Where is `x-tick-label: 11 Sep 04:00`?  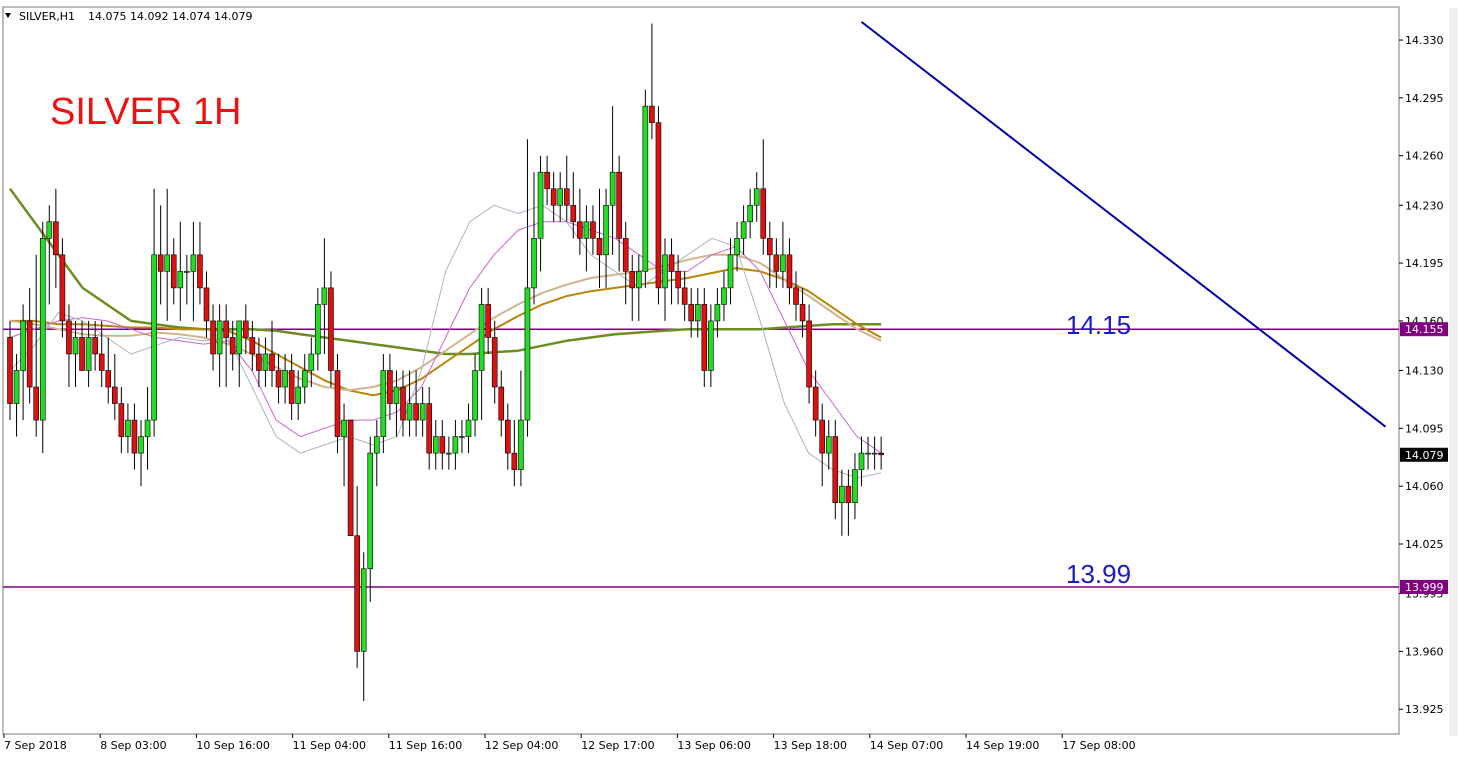
x-tick-label: 11 Sep 04:00 is located at coordinates (329, 745).